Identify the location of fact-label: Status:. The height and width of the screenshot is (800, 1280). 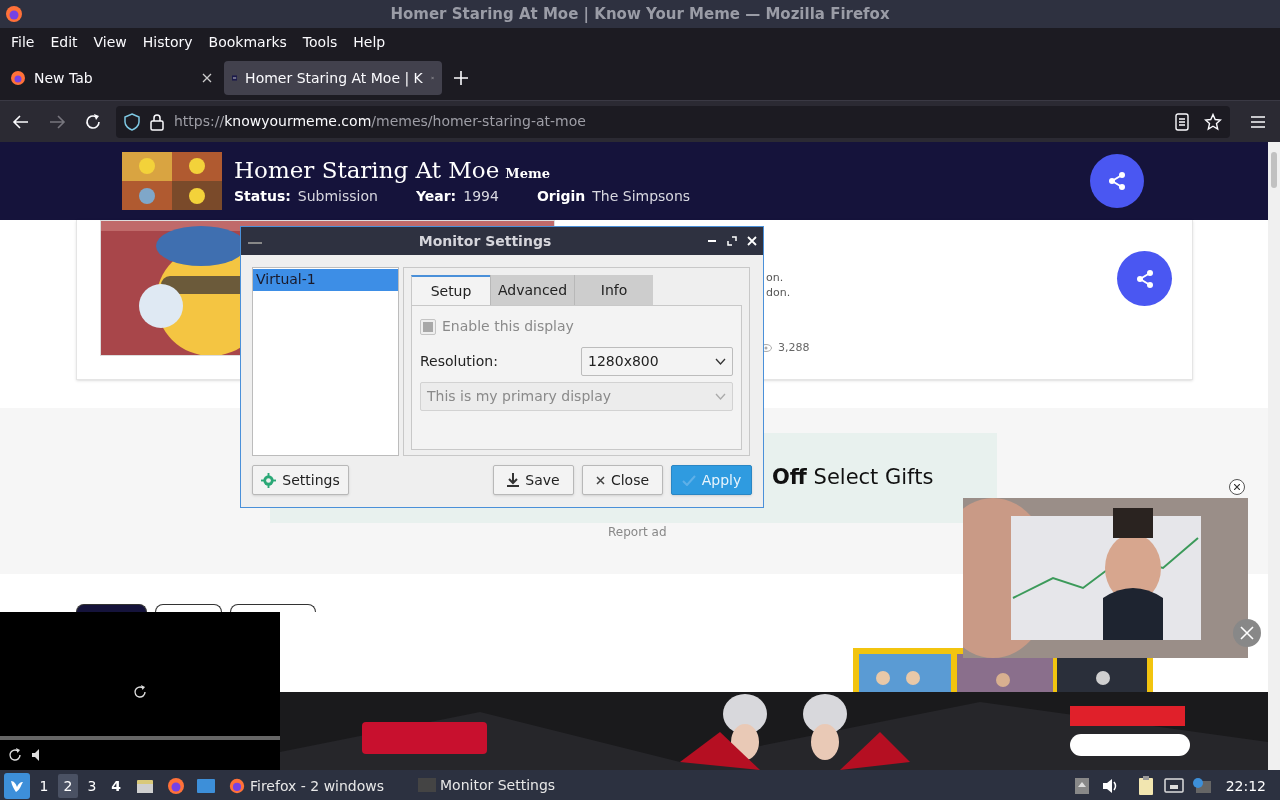
(262, 196).